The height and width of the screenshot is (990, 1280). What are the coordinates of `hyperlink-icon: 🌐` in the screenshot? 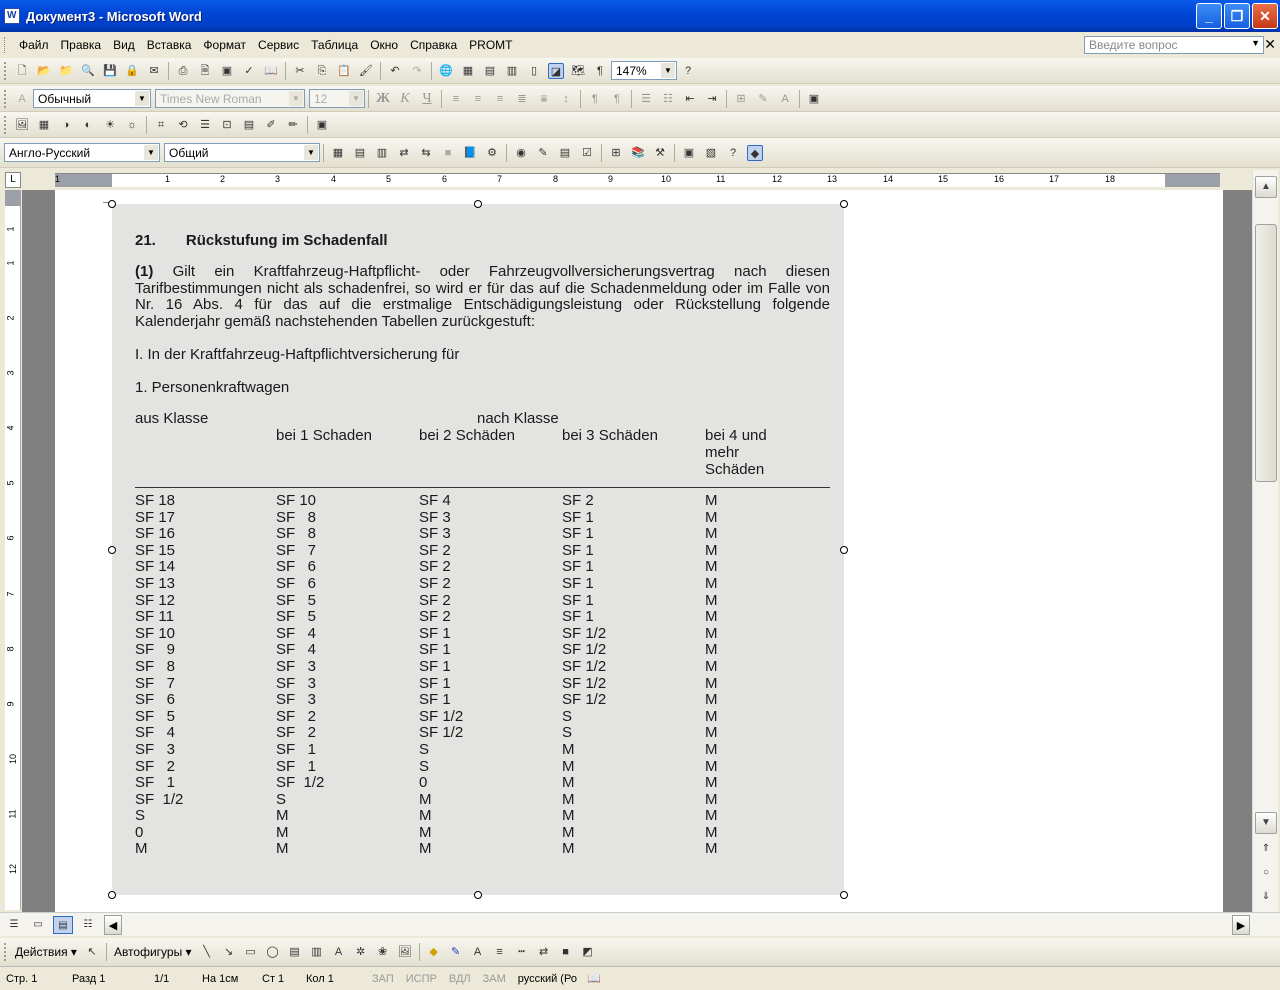 It's located at (446, 71).